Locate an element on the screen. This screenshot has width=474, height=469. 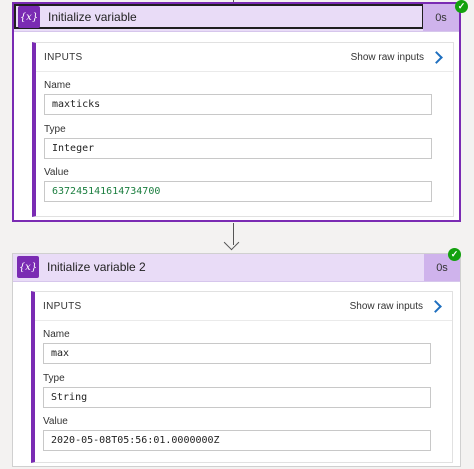
field-type: Type String is located at coordinates (237, 390).